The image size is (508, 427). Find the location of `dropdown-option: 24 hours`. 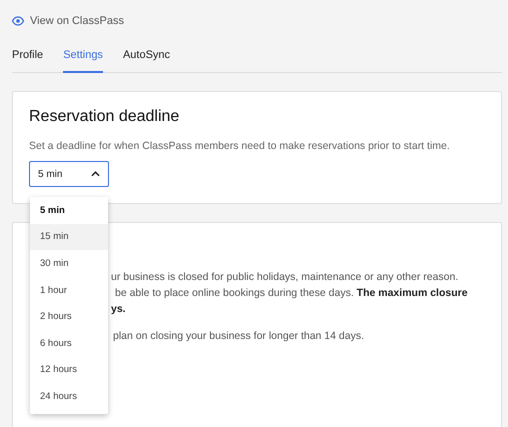

dropdown-option: 24 hours is located at coordinates (69, 396).